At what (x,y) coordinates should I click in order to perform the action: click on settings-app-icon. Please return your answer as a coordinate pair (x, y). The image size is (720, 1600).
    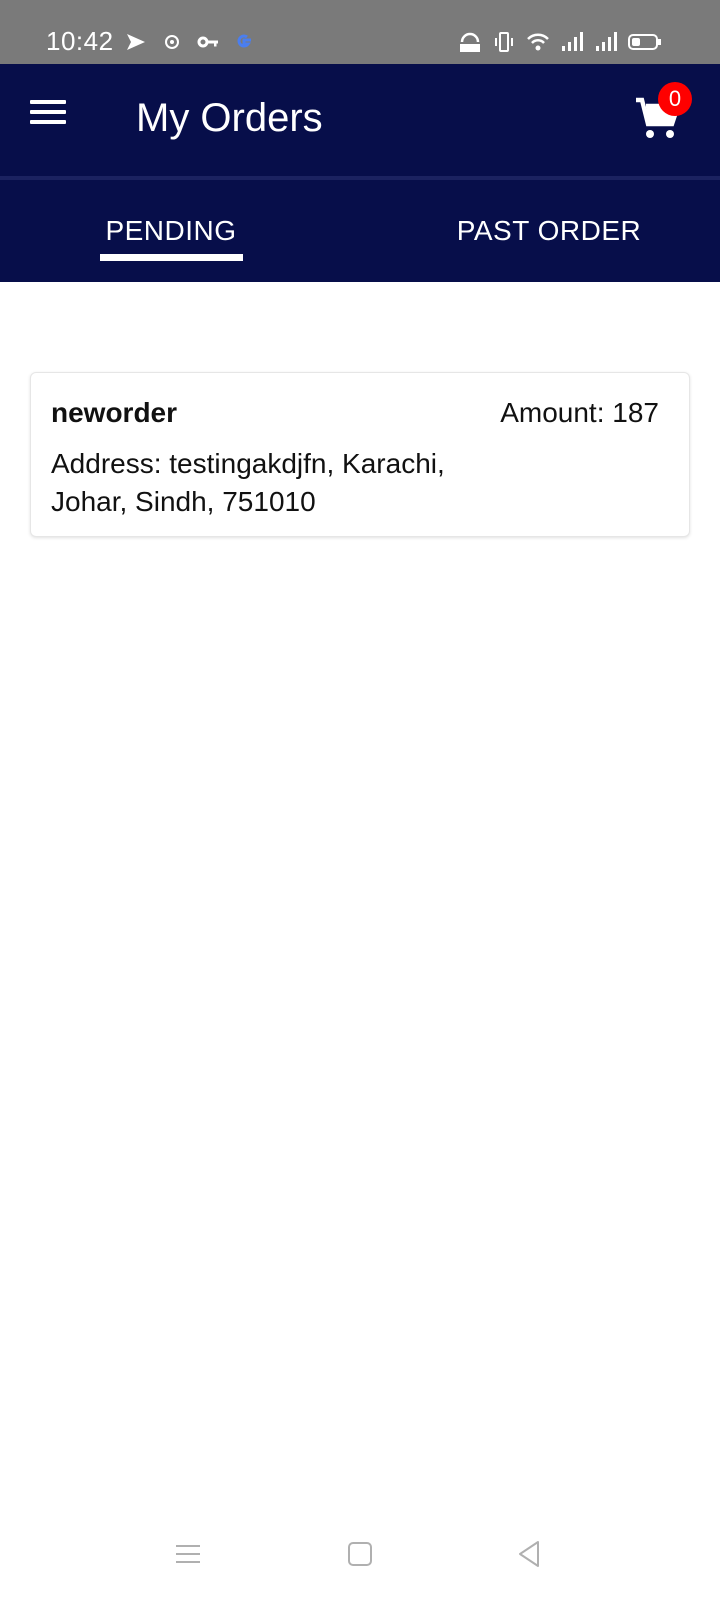
    Looking at the image, I should click on (172, 42).